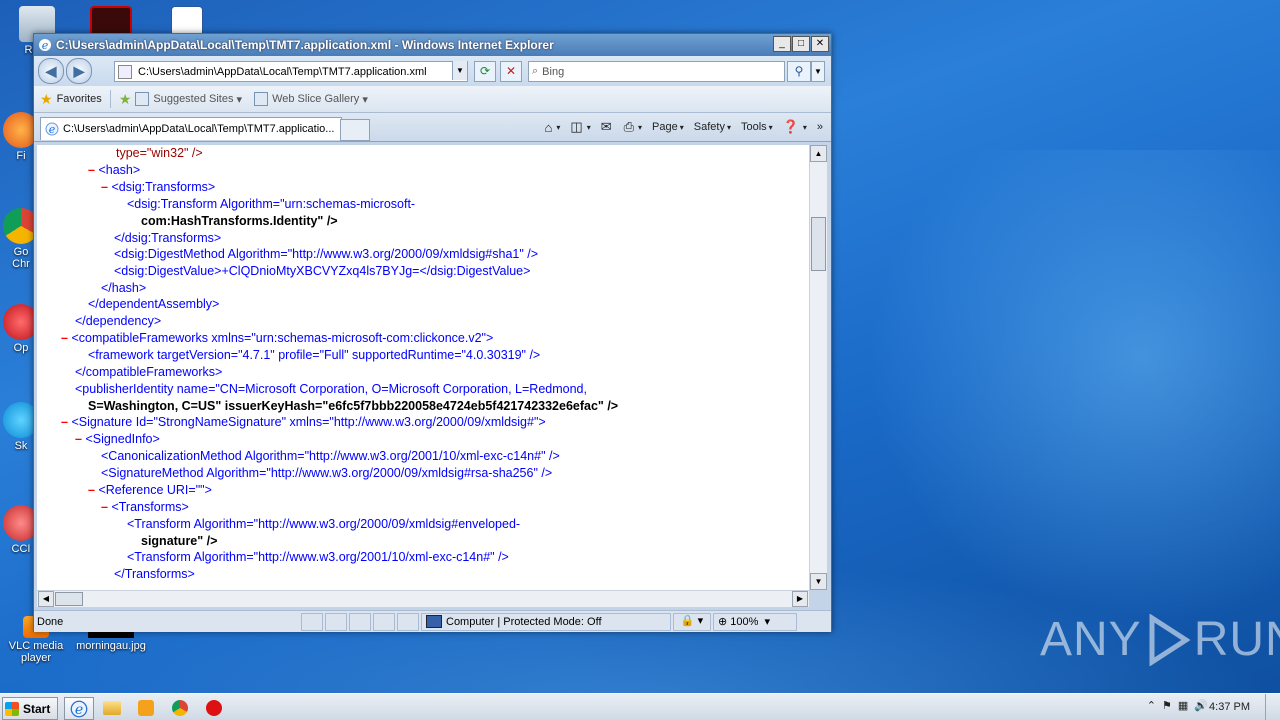 The width and height of the screenshot is (1280, 720). What do you see at coordinates (656, 71) in the screenshot?
I see `search-input: ⌕ Bing` at bounding box center [656, 71].